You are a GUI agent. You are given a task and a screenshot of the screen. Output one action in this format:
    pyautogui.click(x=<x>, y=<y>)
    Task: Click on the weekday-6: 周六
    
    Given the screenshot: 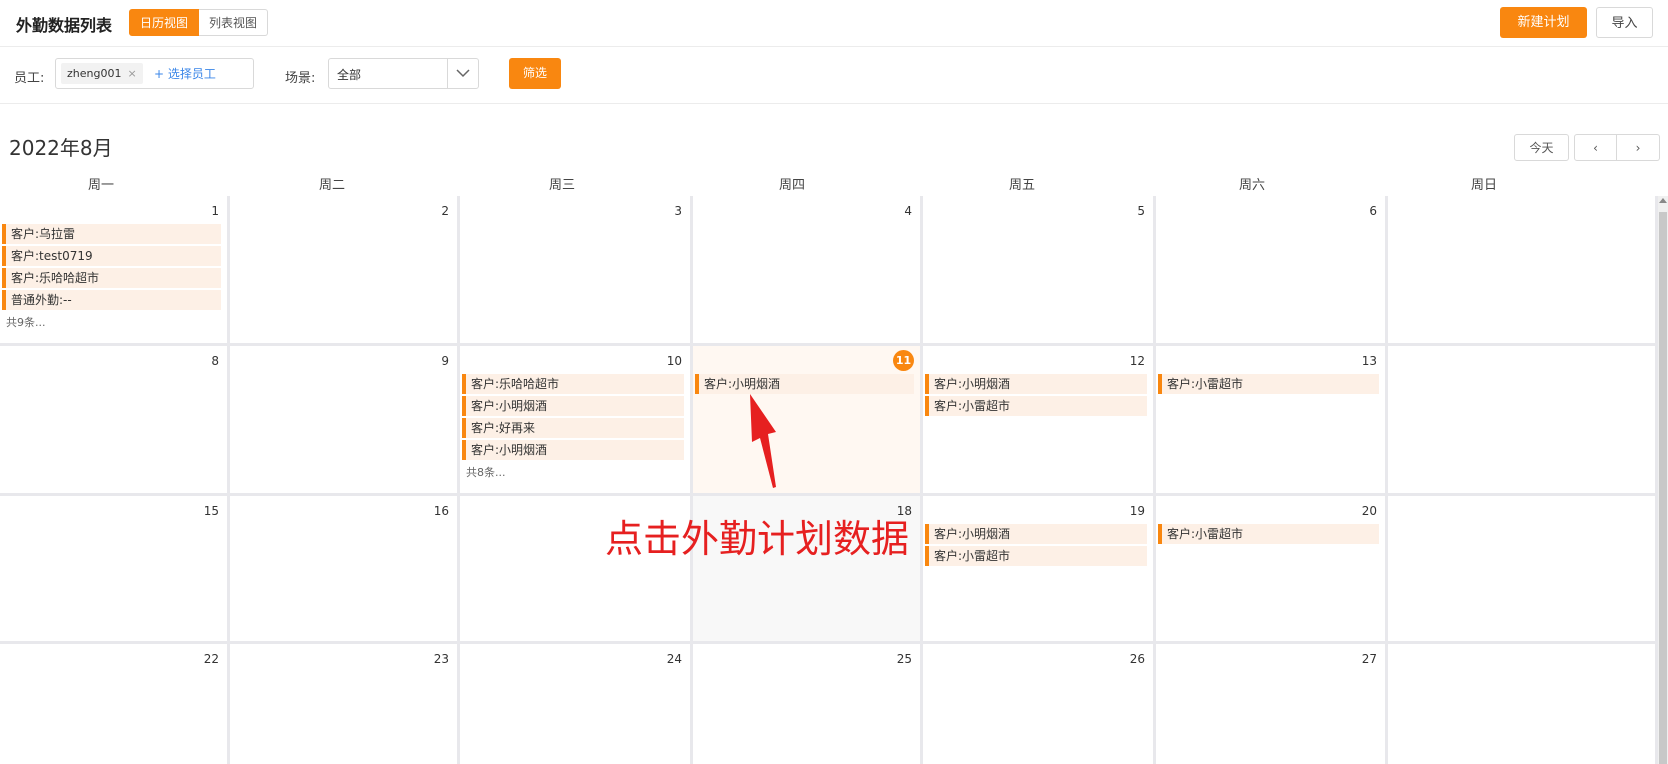 What is the action you would take?
    pyautogui.click(x=1251, y=185)
    